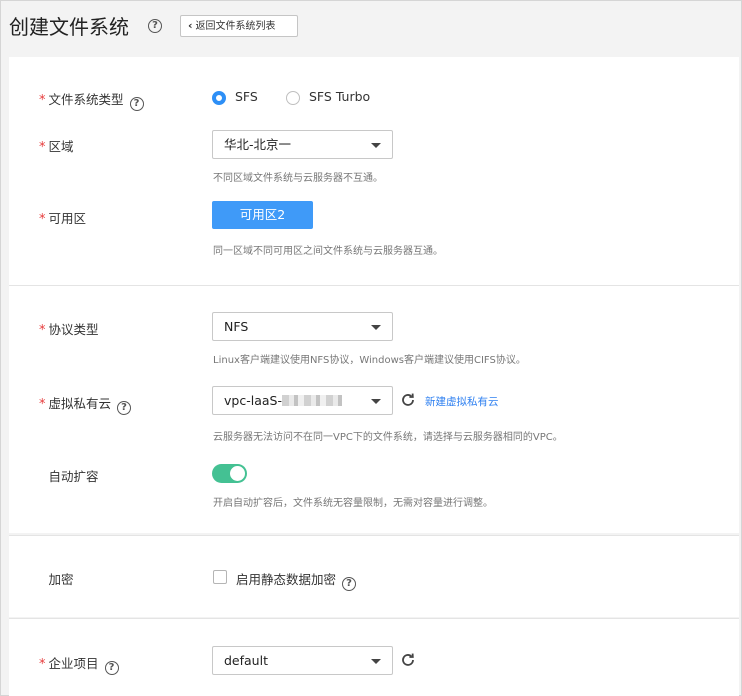 The height and width of the screenshot is (696, 742). I want to click on protocol-label: * 协议类型, so click(69, 328).